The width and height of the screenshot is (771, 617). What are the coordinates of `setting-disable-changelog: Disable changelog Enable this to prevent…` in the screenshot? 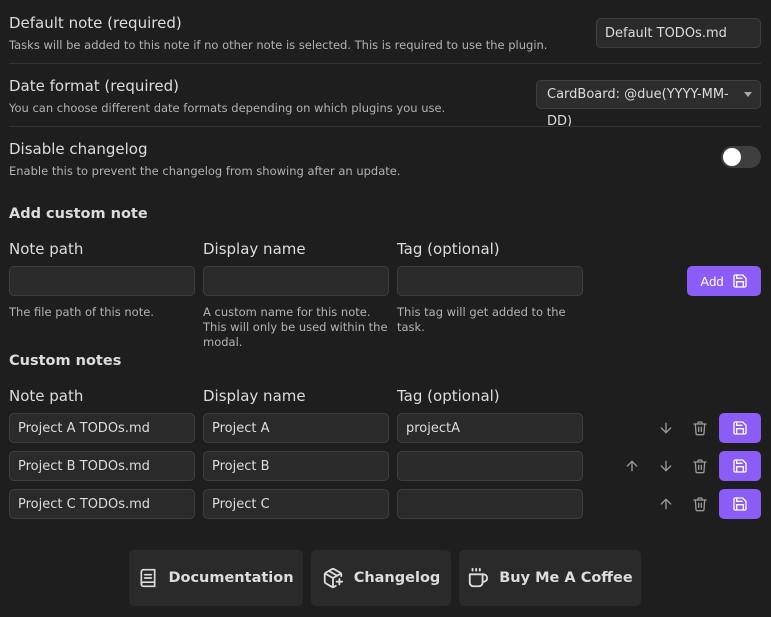 It's located at (385, 159).